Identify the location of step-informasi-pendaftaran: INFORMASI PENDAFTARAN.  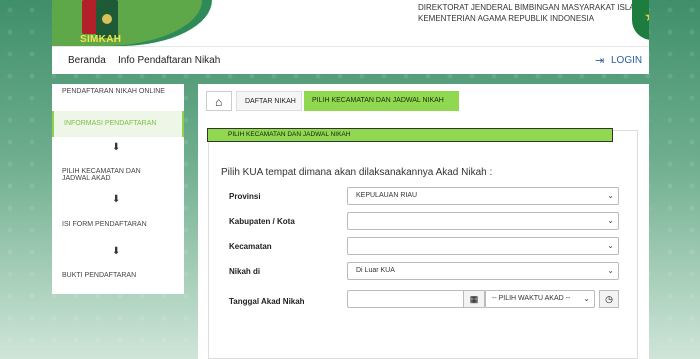
(118, 124).